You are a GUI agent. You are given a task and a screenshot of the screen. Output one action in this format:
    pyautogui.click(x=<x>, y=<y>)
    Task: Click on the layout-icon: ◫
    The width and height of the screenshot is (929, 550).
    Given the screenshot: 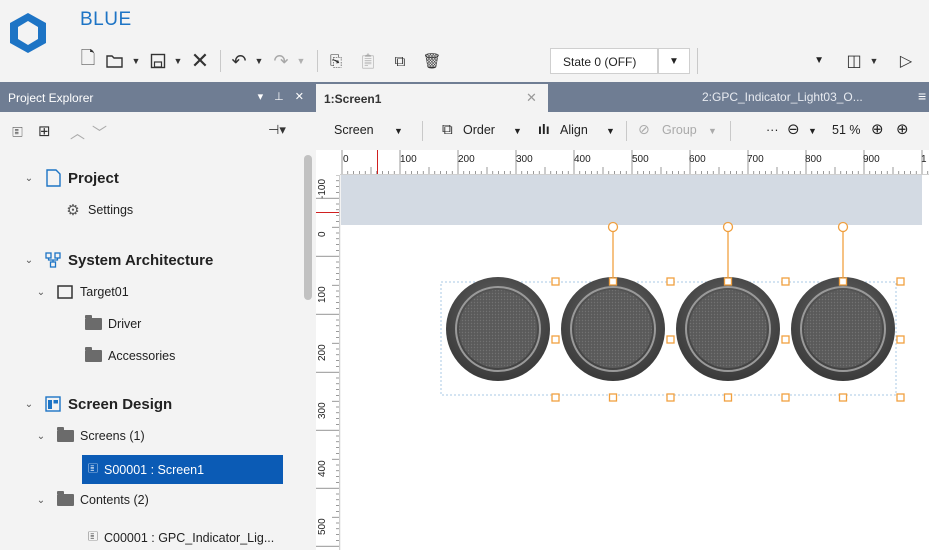 What is the action you would take?
    pyautogui.click(x=854, y=61)
    